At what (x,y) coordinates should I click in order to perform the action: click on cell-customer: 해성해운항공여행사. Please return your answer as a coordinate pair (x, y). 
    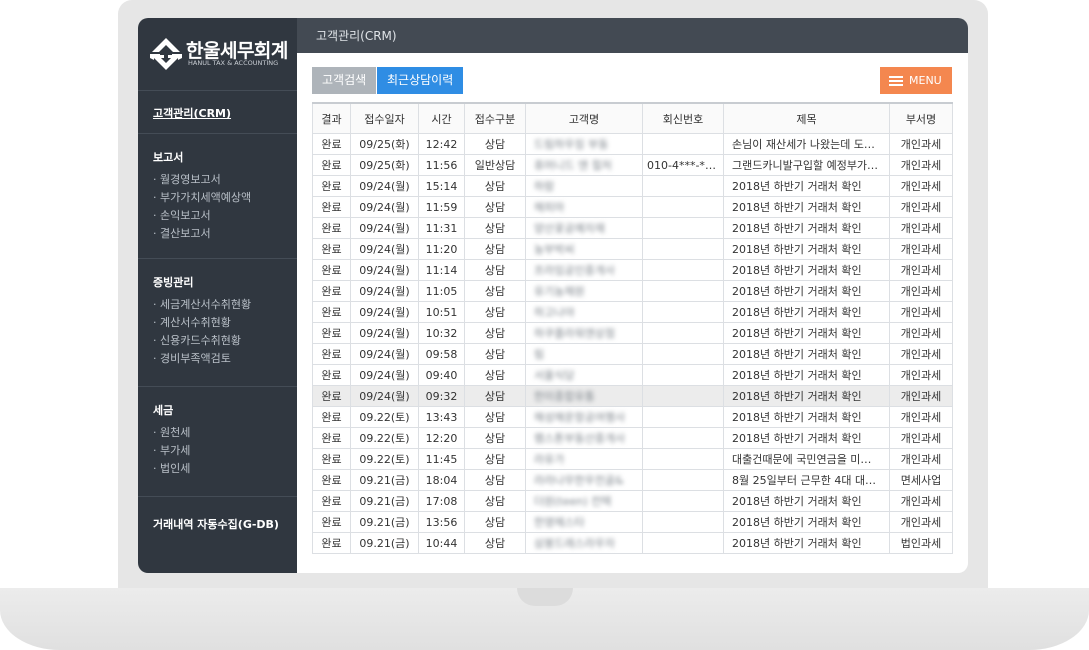
    Looking at the image, I should click on (584, 417).